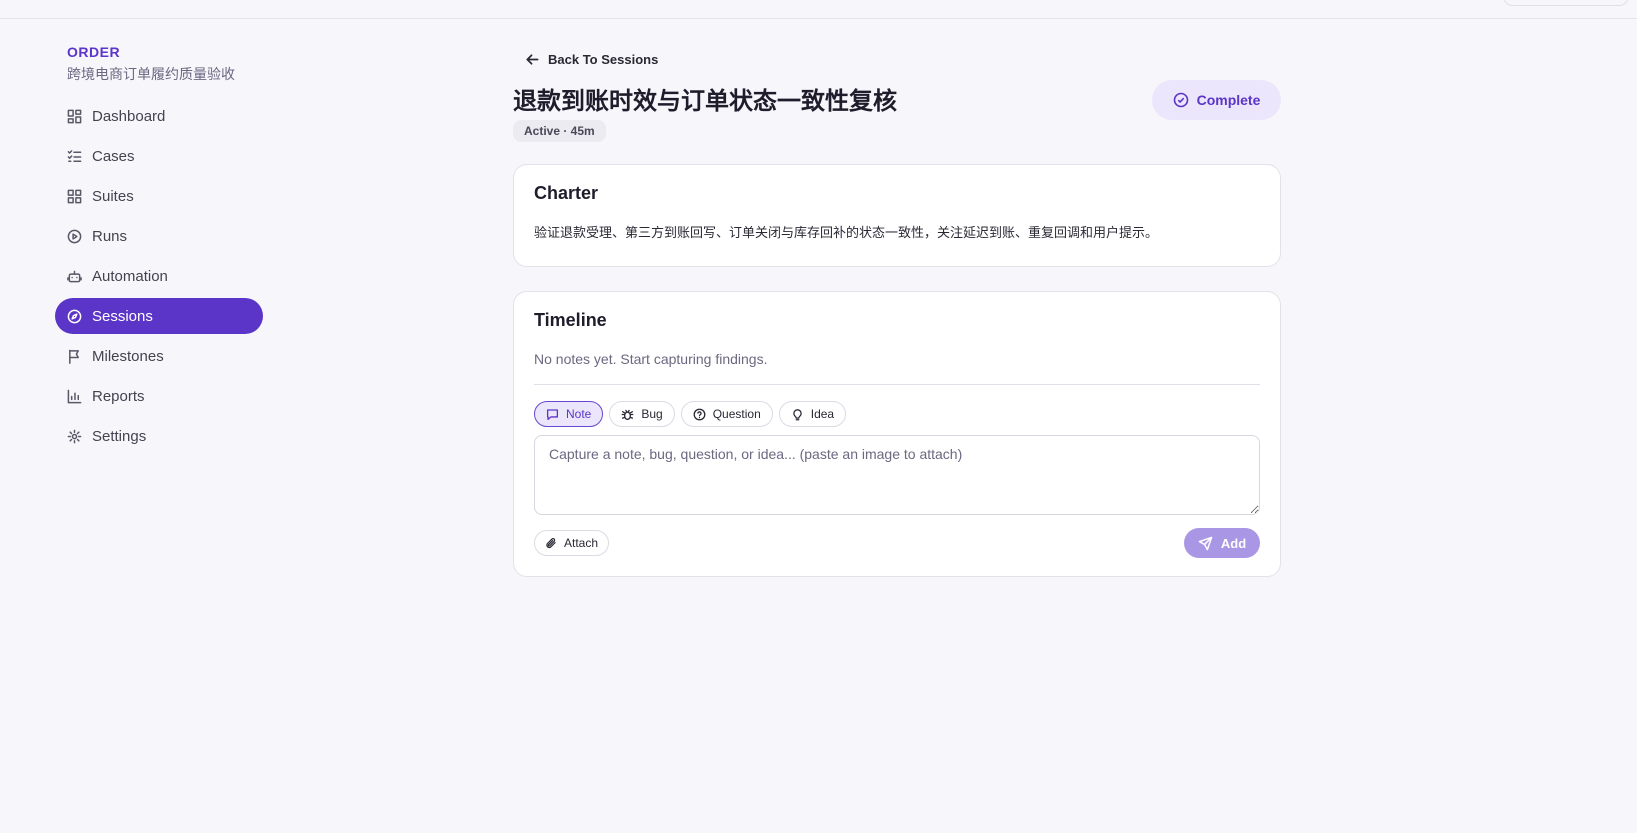 The image size is (1637, 833). What do you see at coordinates (736, 414) in the screenshot?
I see `type-chip-label: Question` at bounding box center [736, 414].